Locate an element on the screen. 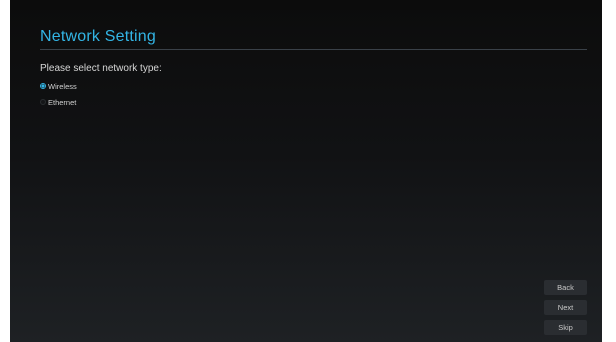  network-option-label: Ethernet is located at coordinates (62, 102).